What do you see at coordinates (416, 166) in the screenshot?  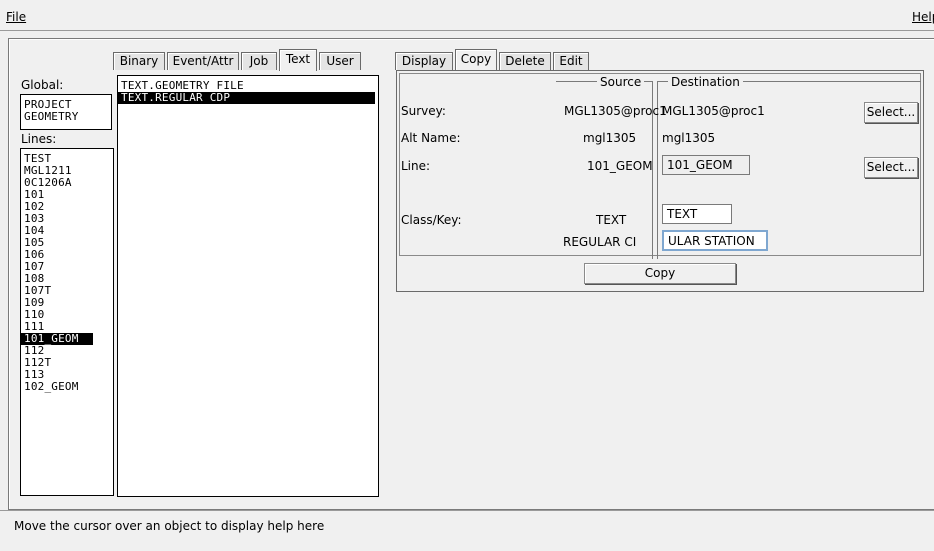 I see `line-label: Line:` at bounding box center [416, 166].